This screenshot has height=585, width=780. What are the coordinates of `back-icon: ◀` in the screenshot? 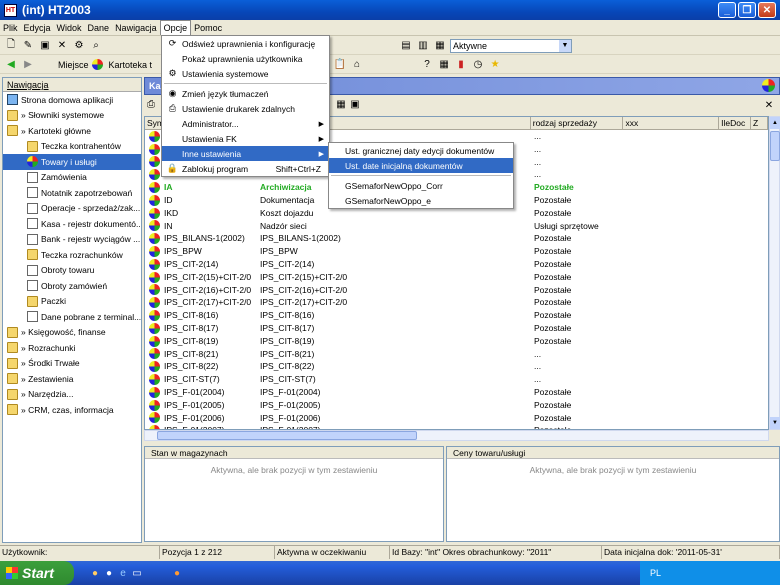 It's located at (11, 65).